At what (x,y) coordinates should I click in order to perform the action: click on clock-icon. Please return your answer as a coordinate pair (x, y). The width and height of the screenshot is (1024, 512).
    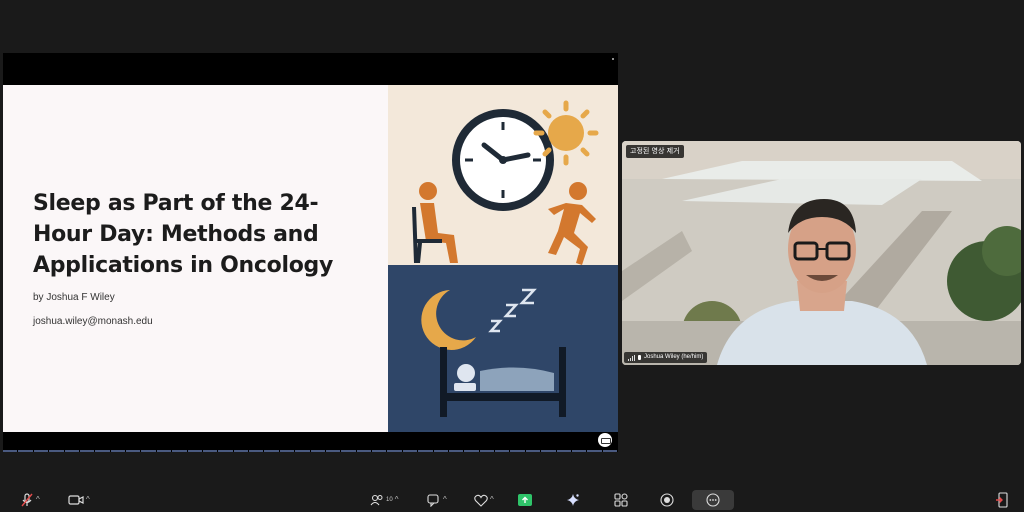
    Looking at the image, I should click on (503, 160).